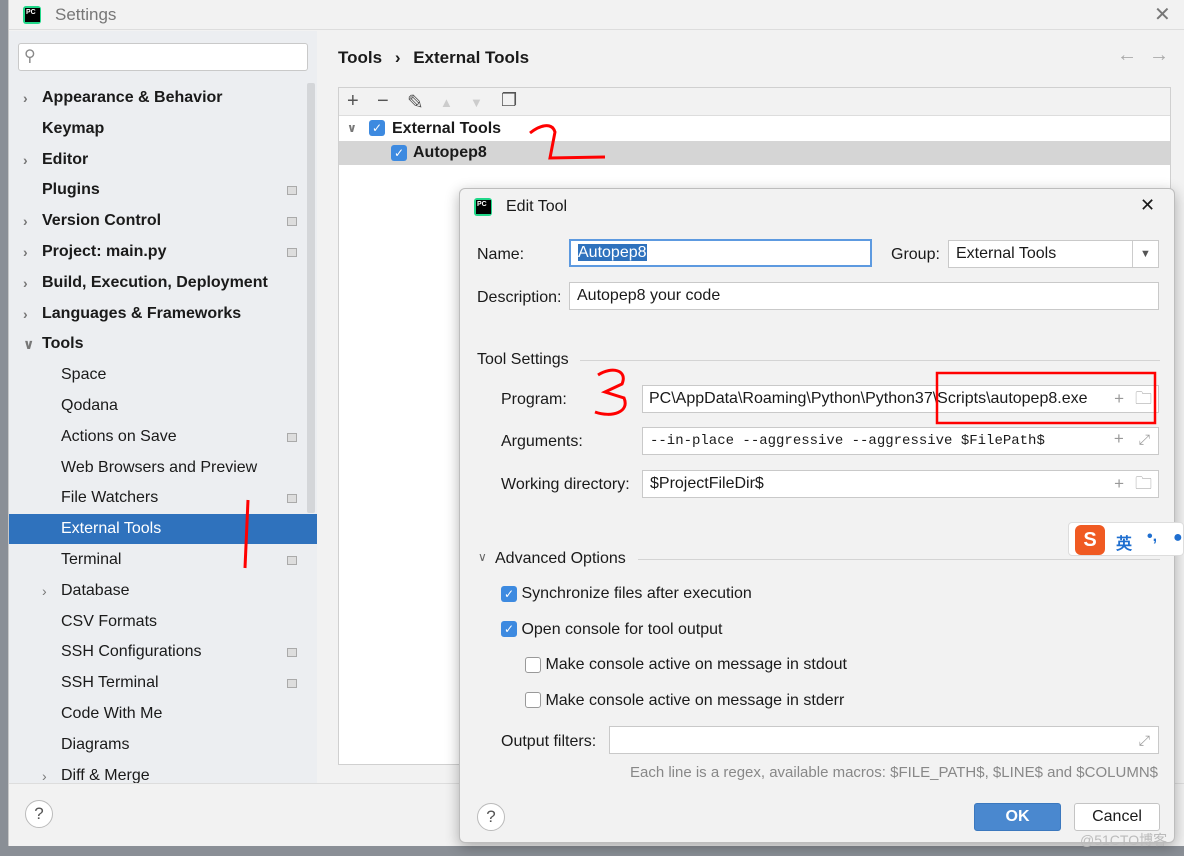 The image size is (1184, 856). I want to click on watermark: @51CTO博客, so click(1124, 840).